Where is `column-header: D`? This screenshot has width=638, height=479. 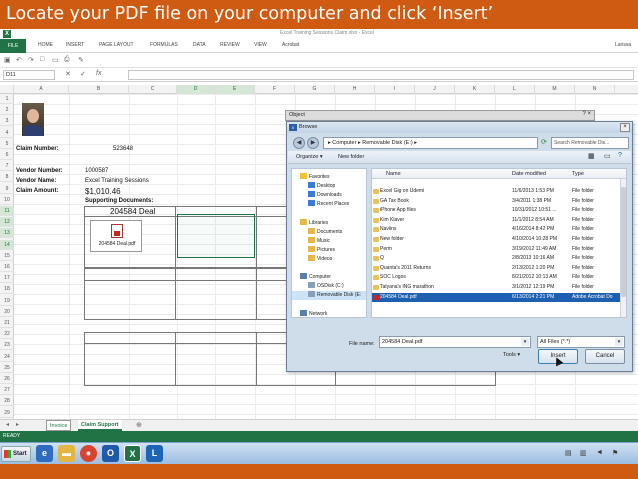
column-header: D is located at coordinates (196, 89).